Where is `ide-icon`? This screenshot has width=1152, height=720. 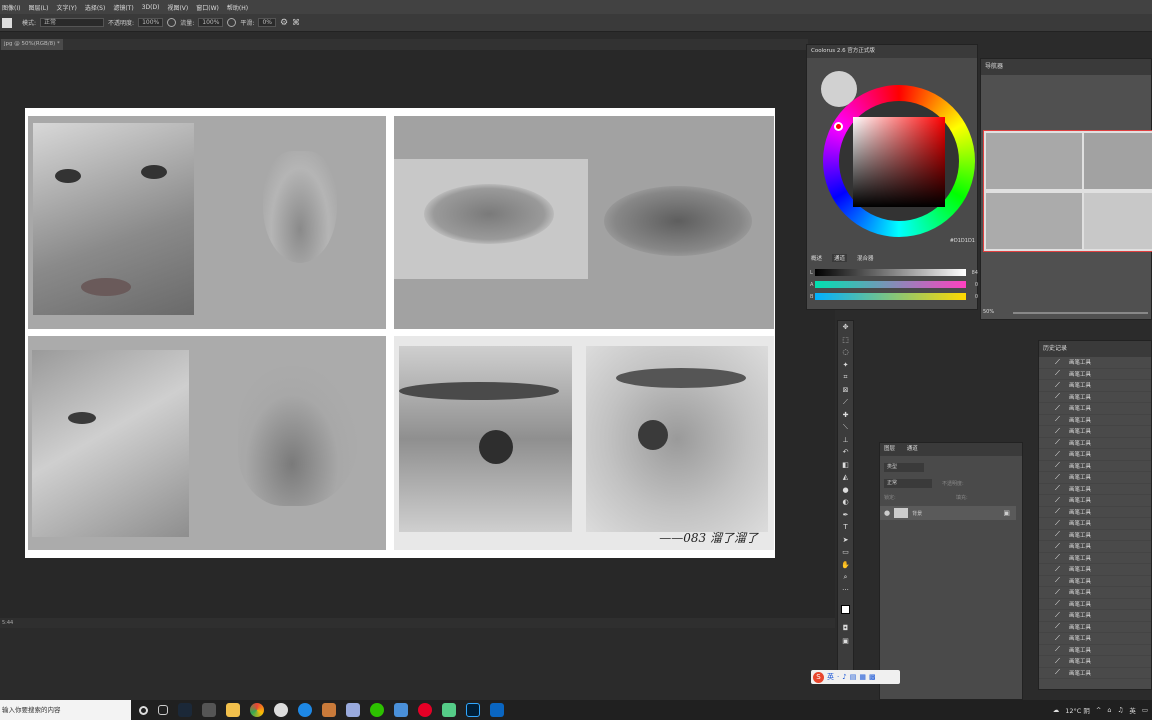
ide-icon is located at coordinates (401, 710).